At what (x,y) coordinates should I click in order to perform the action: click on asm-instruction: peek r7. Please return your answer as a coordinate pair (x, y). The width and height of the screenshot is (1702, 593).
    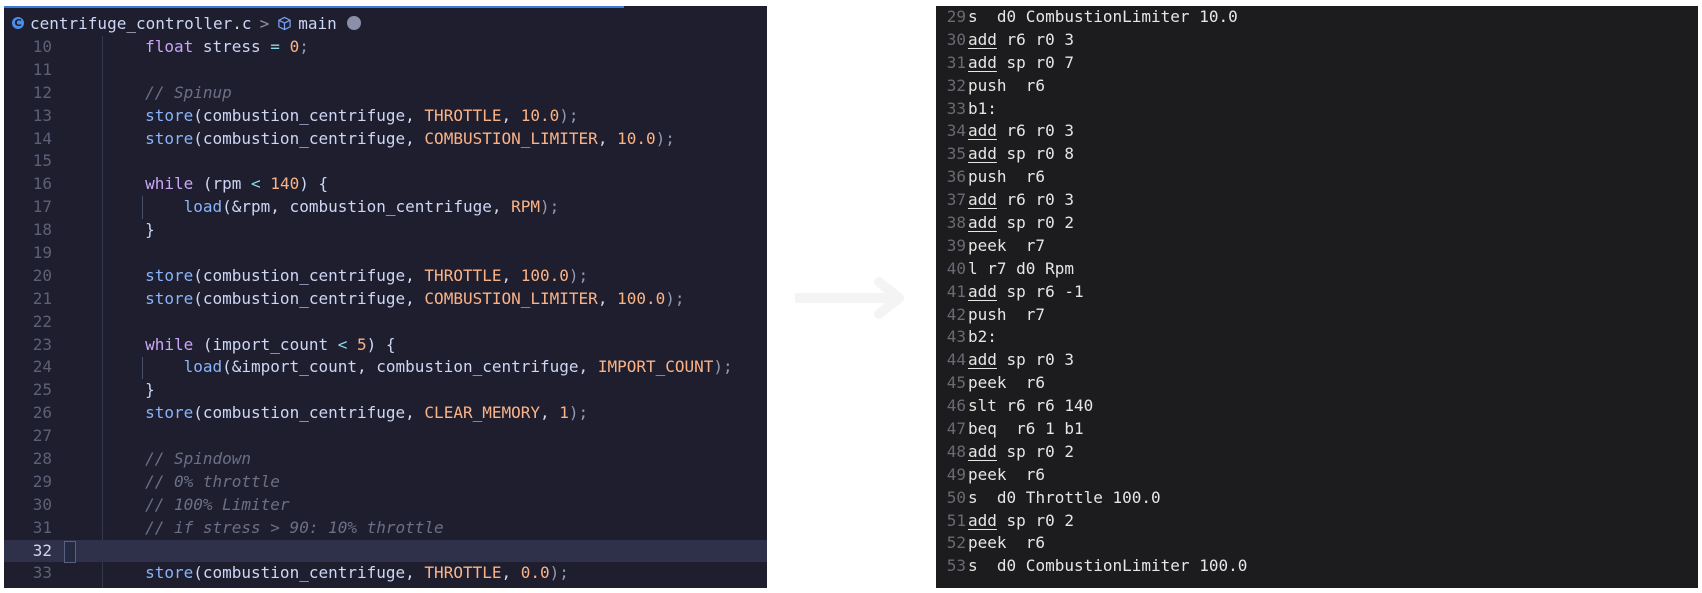
    Looking at the image, I should click on (1006, 246).